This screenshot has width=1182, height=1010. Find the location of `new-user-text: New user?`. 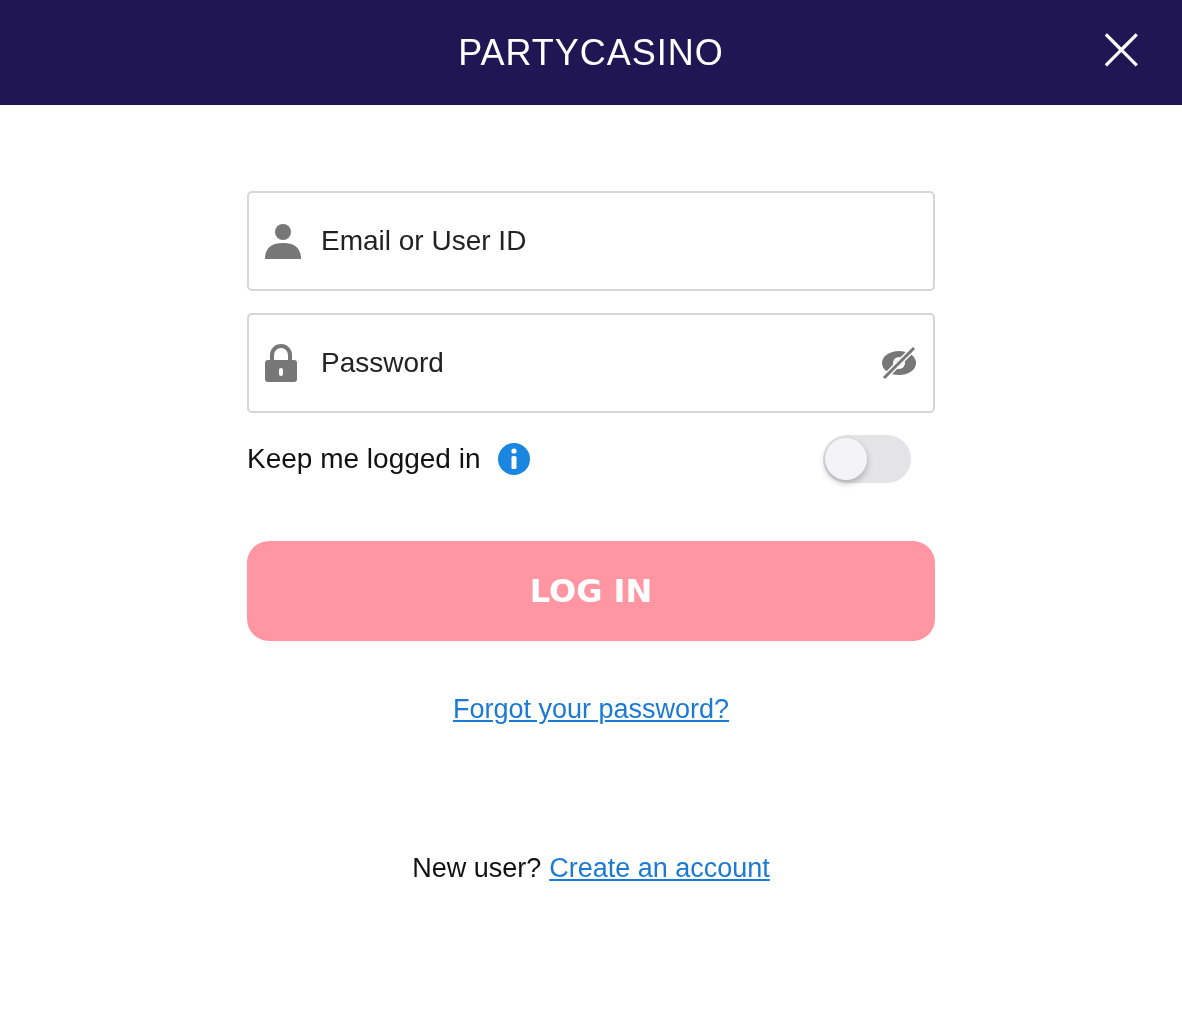

new-user-text: New user? is located at coordinates (477, 868).